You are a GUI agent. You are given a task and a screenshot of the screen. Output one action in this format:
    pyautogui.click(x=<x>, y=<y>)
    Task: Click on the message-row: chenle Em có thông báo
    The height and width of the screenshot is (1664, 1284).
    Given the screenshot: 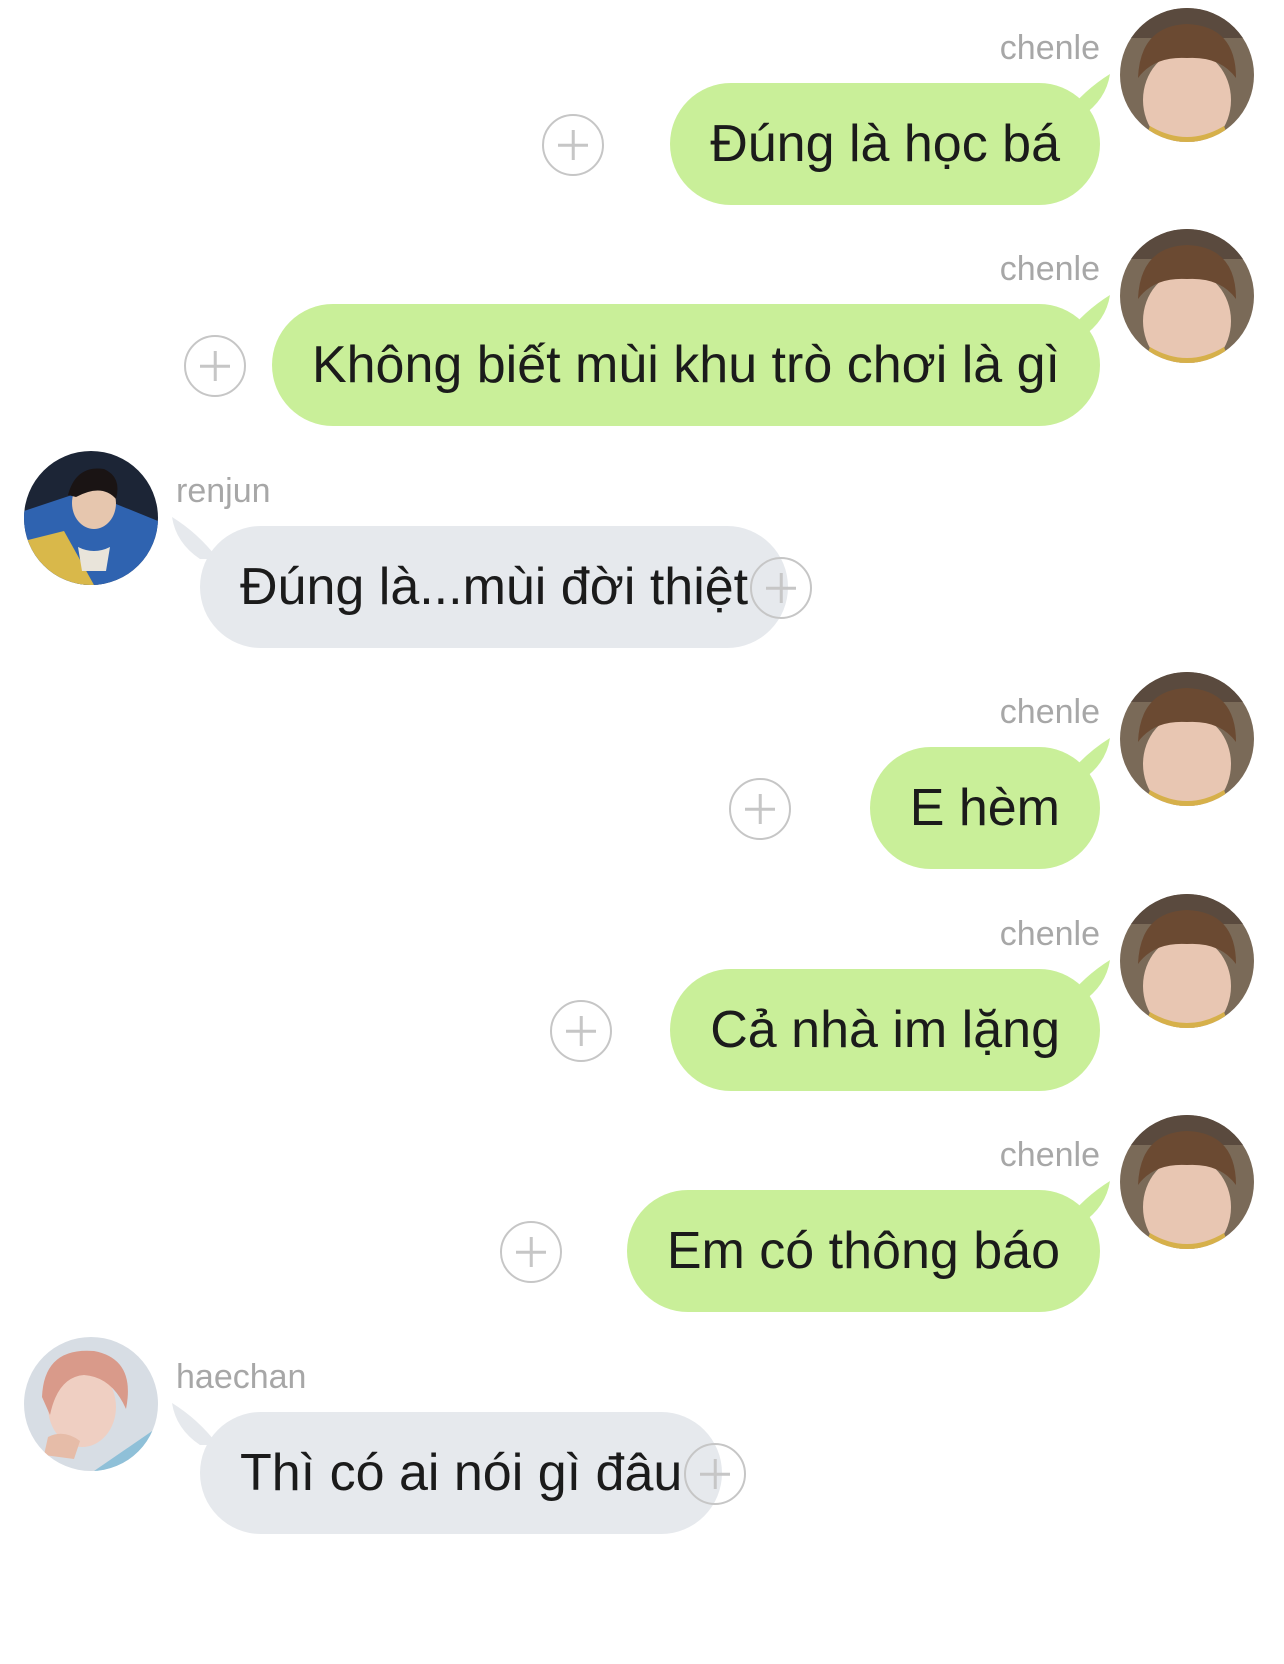 What is the action you would take?
    pyautogui.click(x=642, y=1225)
    